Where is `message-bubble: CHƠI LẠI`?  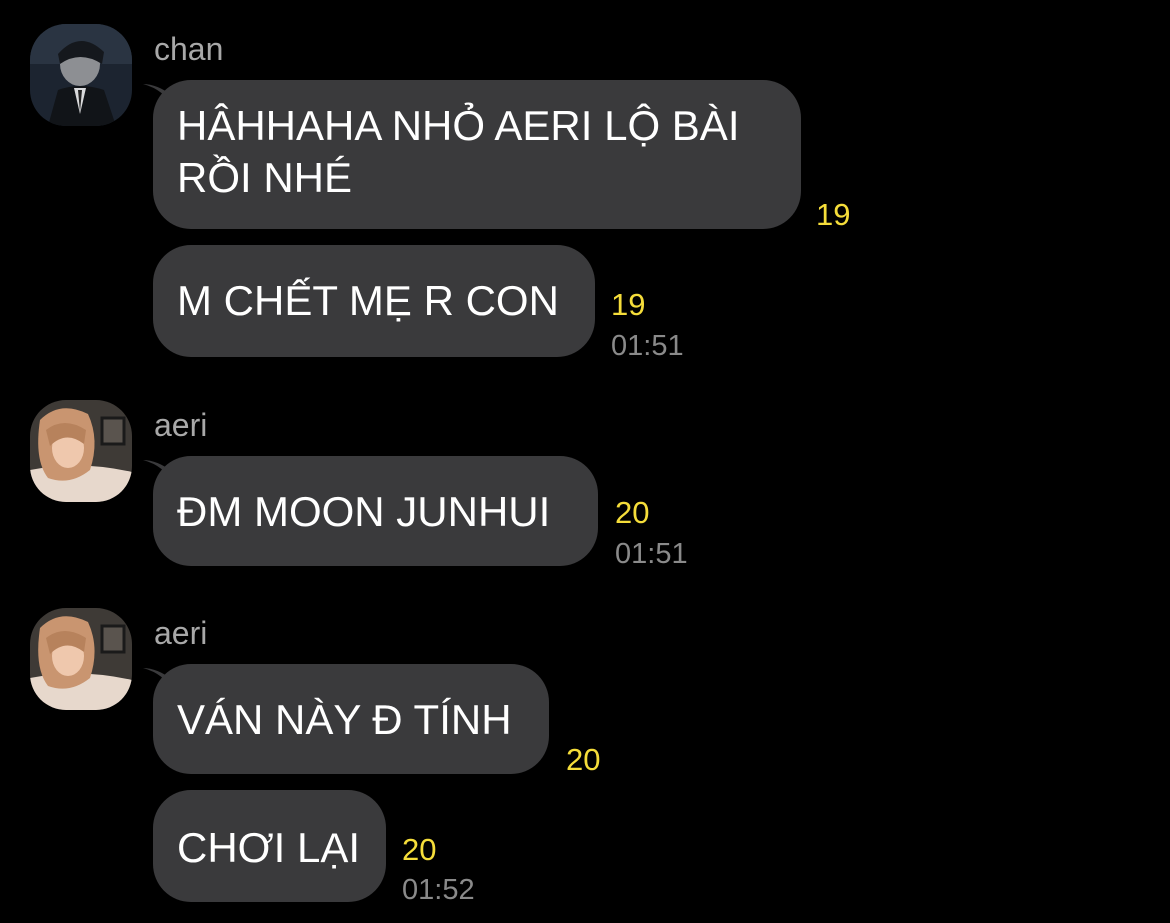
message-bubble: CHƠI LẠI is located at coordinates (269, 846).